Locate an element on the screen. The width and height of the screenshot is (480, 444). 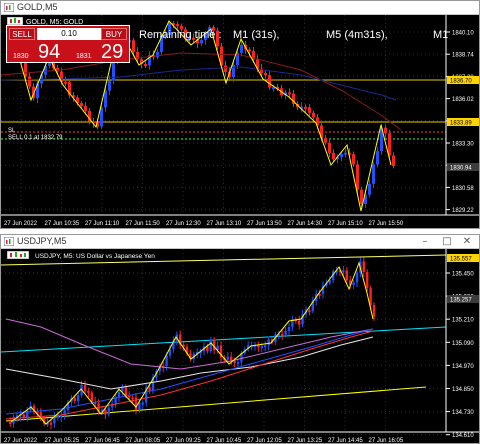
price-marker: 135.557 is located at coordinates (463, 258).